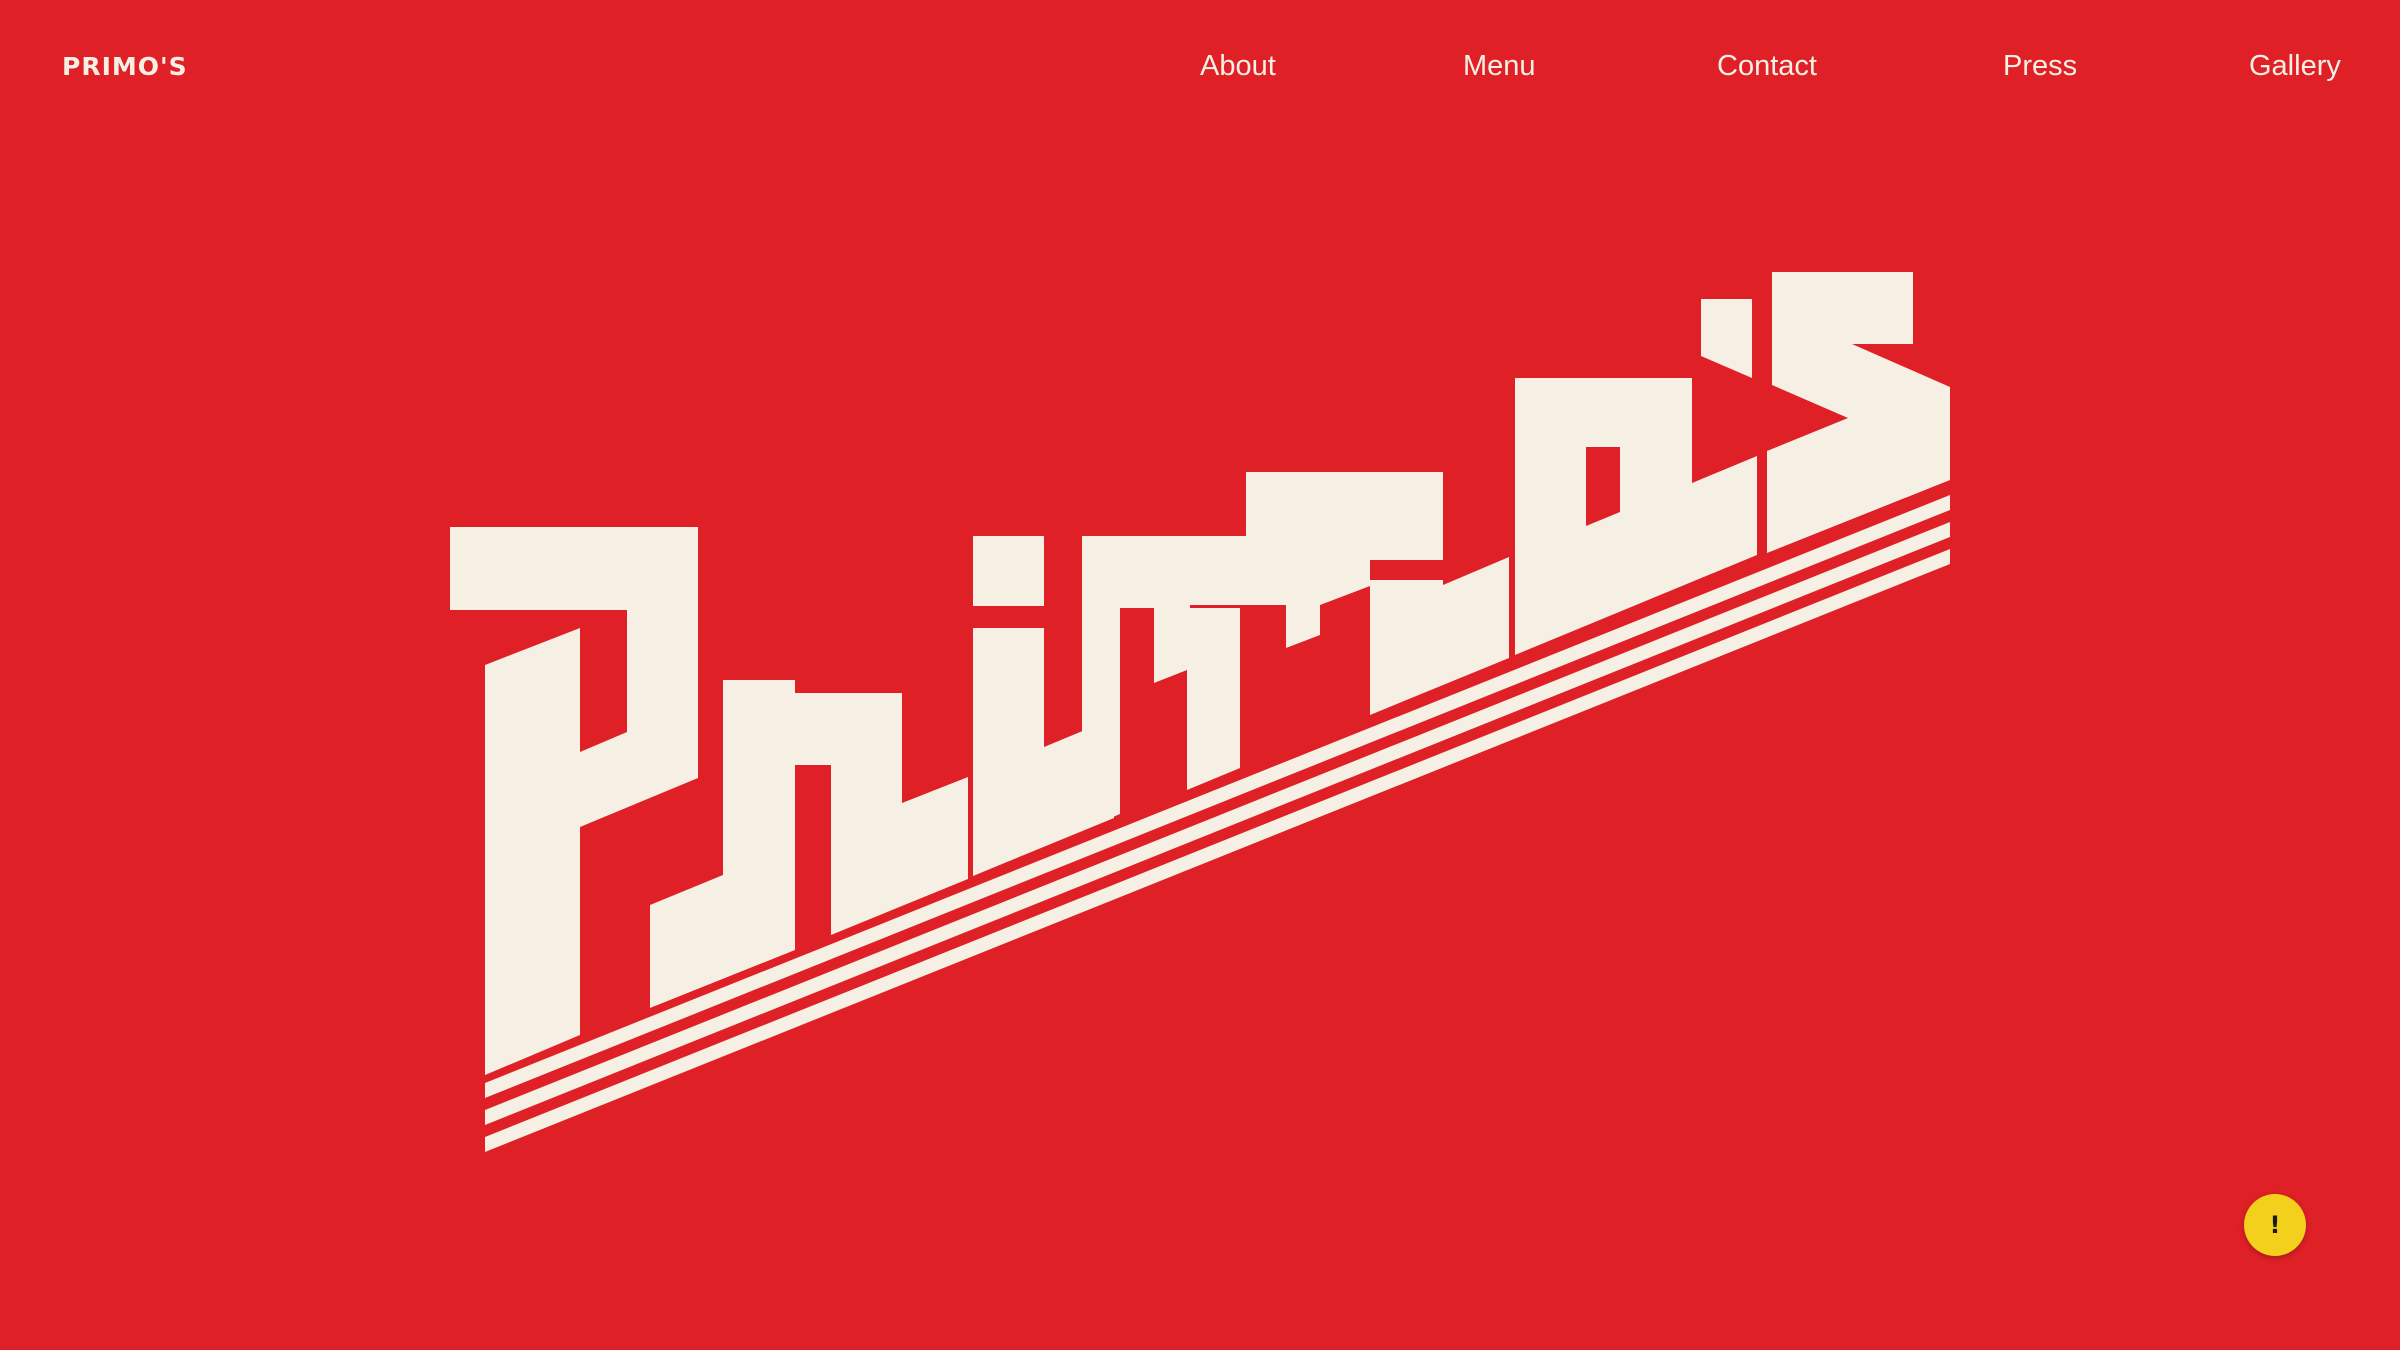 The width and height of the screenshot is (2400, 1350). I want to click on exclamation-icon: !, so click(2275, 1225).